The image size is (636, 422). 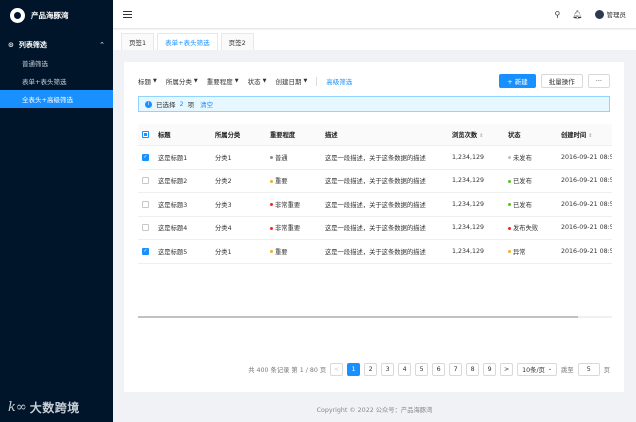 What do you see at coordinates (187, 41) in the screenshot?
I see `tab-form-header-filter: 表单+表头筛选` at bounding box center [187, 41].